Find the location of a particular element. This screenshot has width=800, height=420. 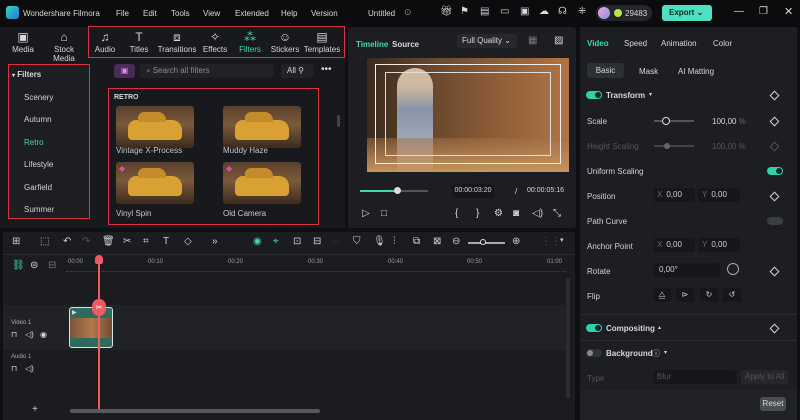

zoom-out-icon: ⊖ is located at coordinates (456, 241).